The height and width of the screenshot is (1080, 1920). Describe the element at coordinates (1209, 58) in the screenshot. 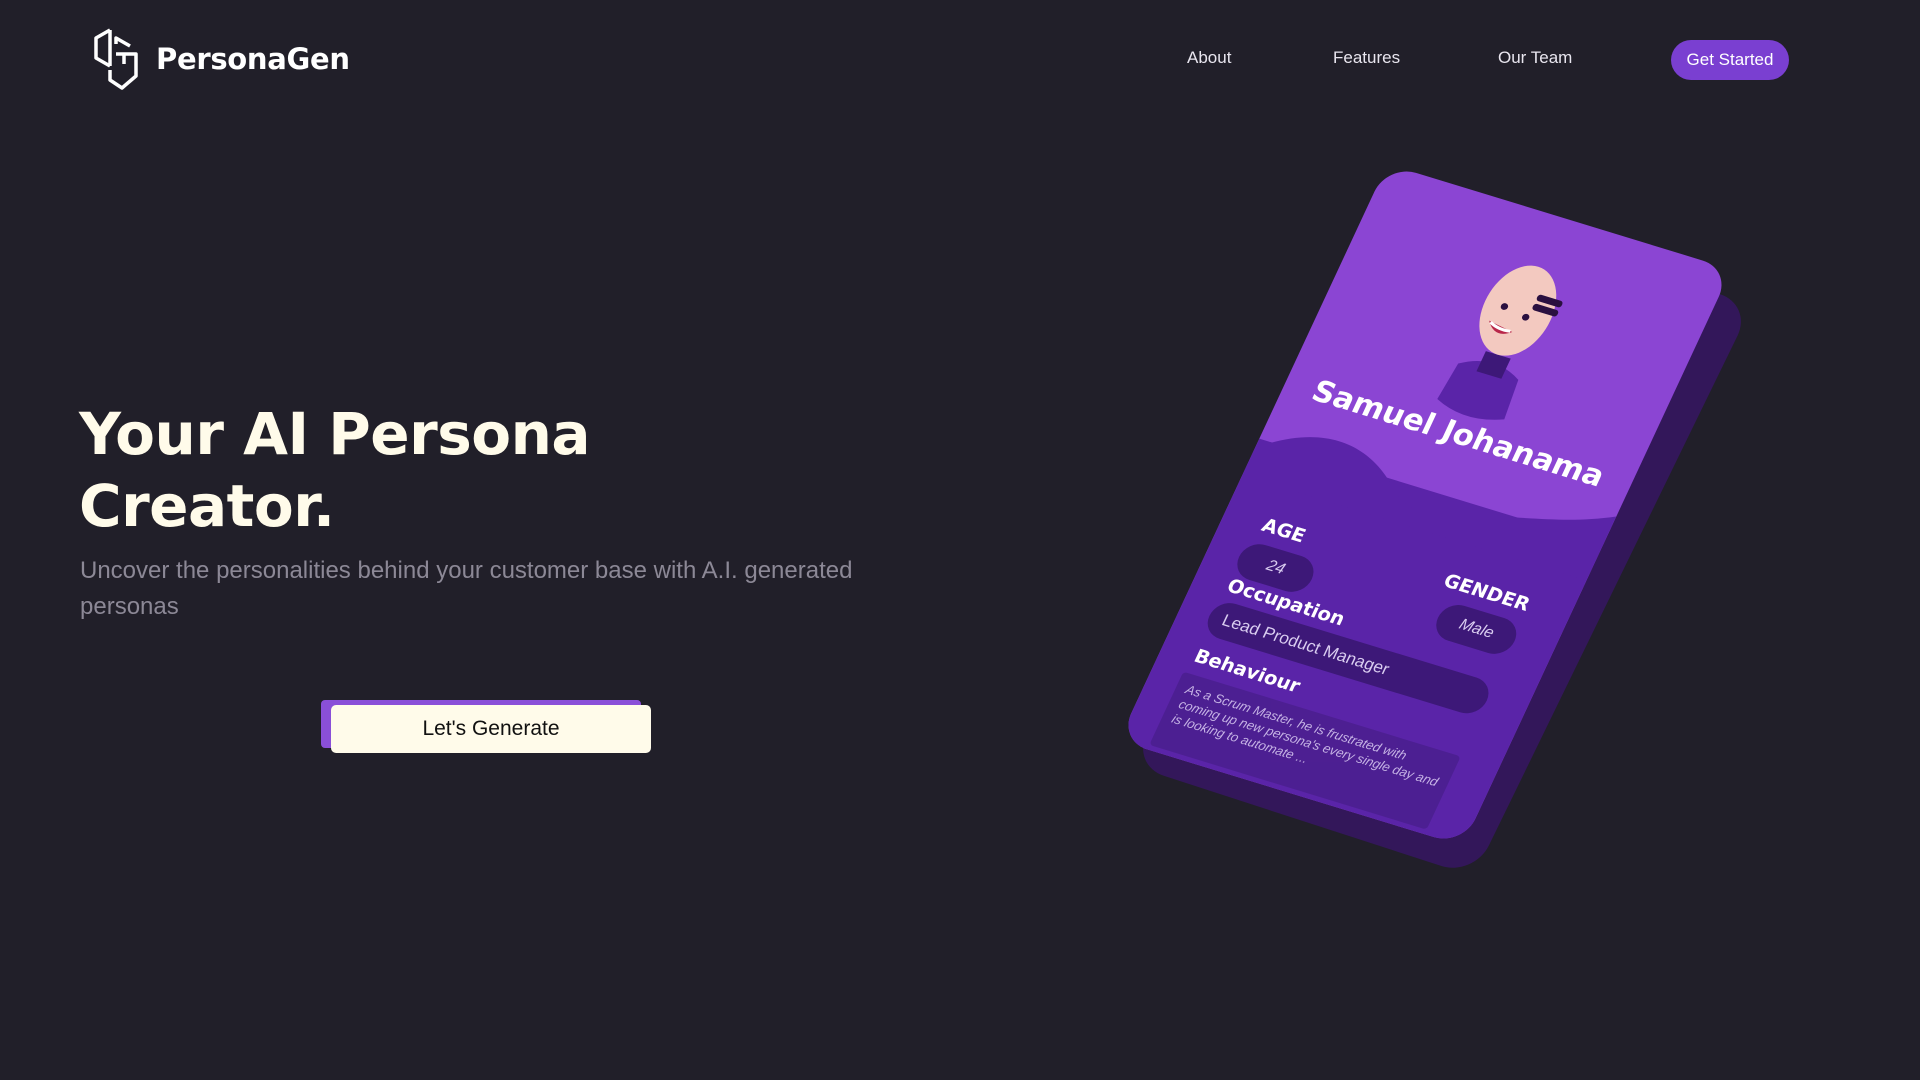

I see `nav-about-link: About` at that location.